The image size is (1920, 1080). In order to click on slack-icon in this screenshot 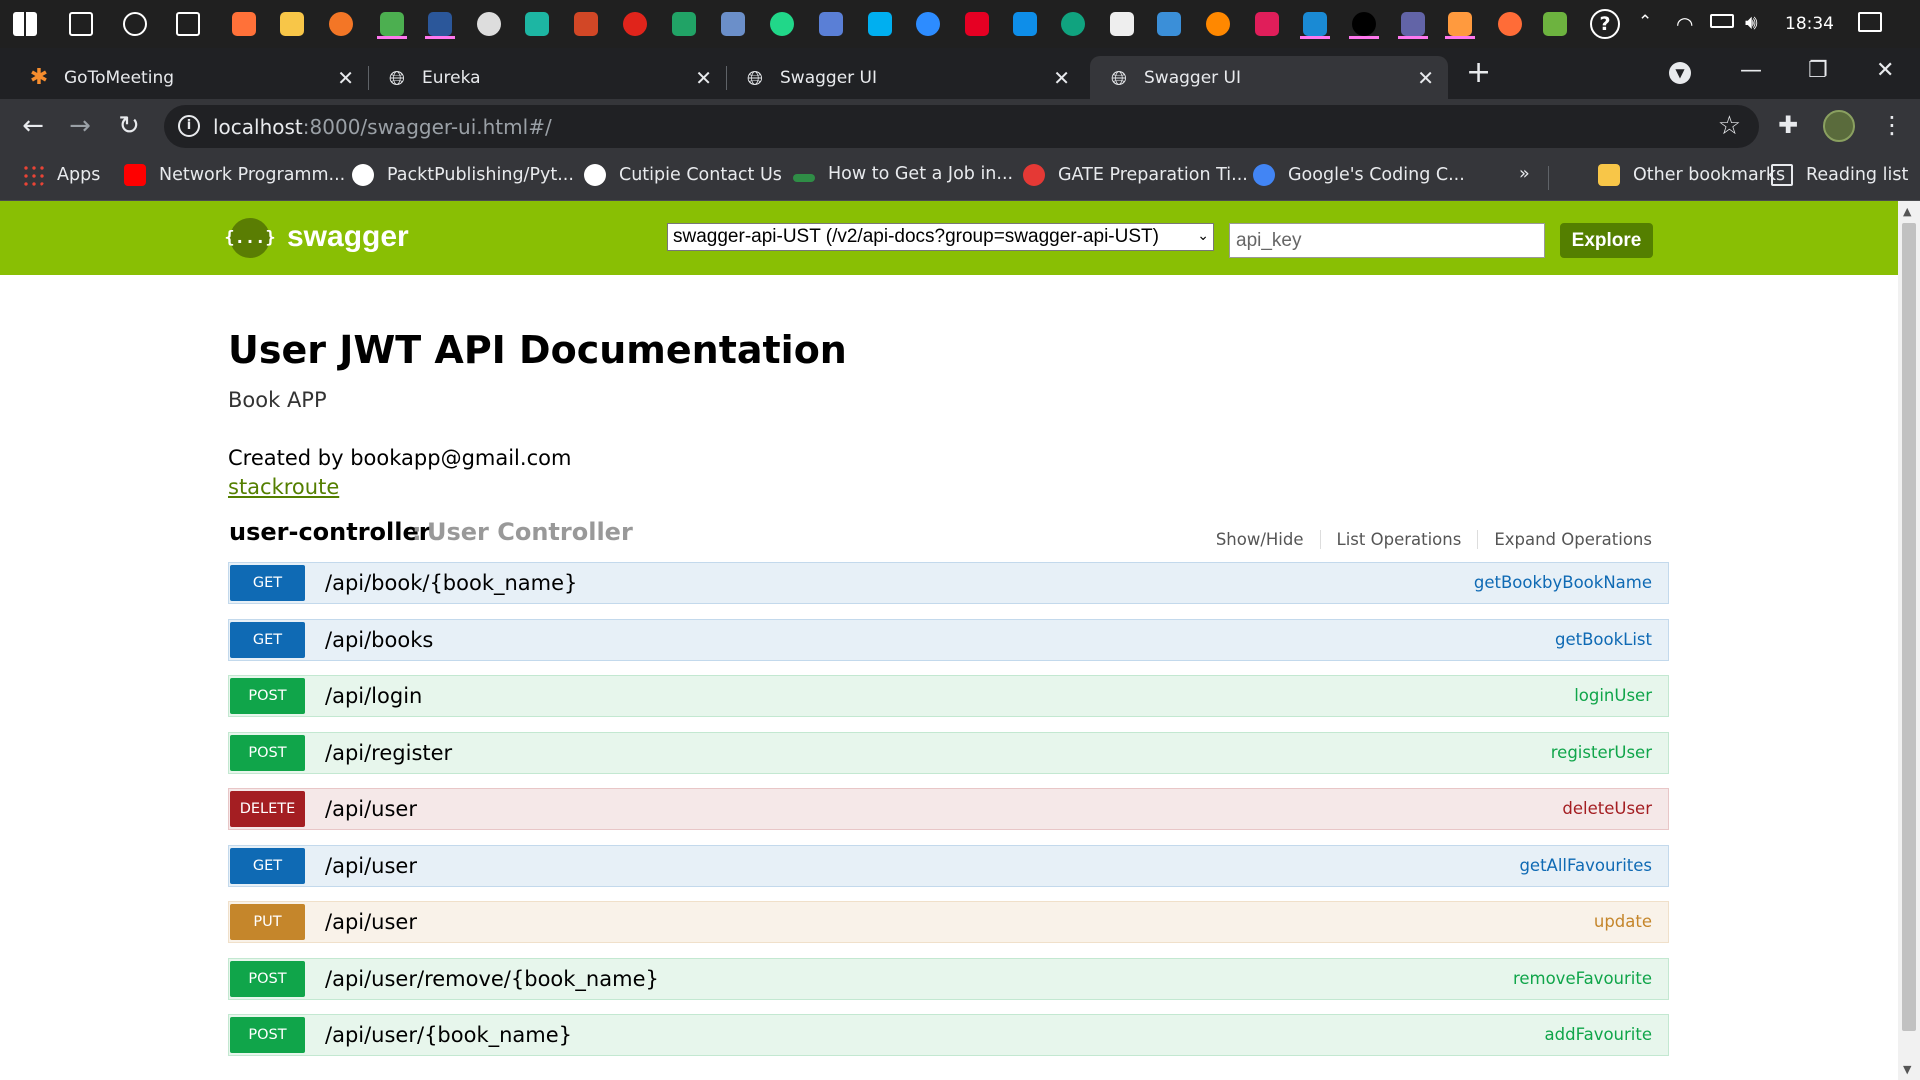, I will do `click(1267, 24)`.